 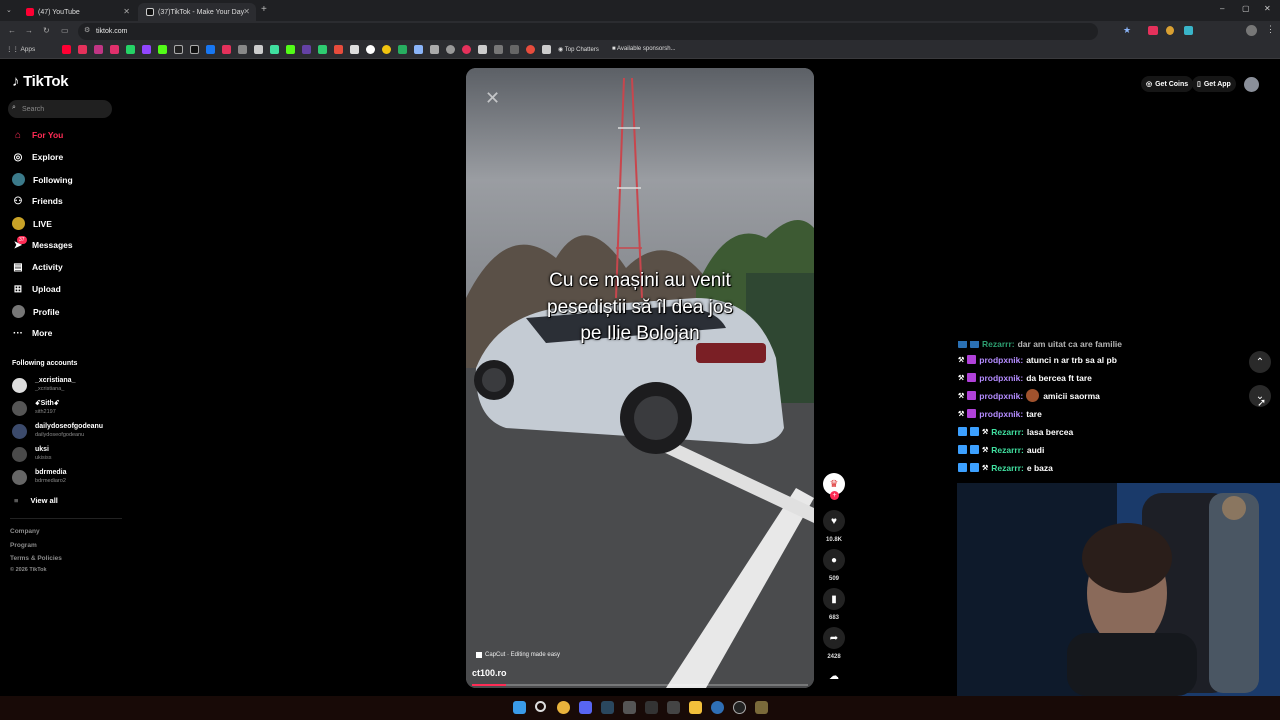 What do you see at coordinates (834, 599) in the screenshot?
I see `save-button: ▮` at bounding box center [834, 599].